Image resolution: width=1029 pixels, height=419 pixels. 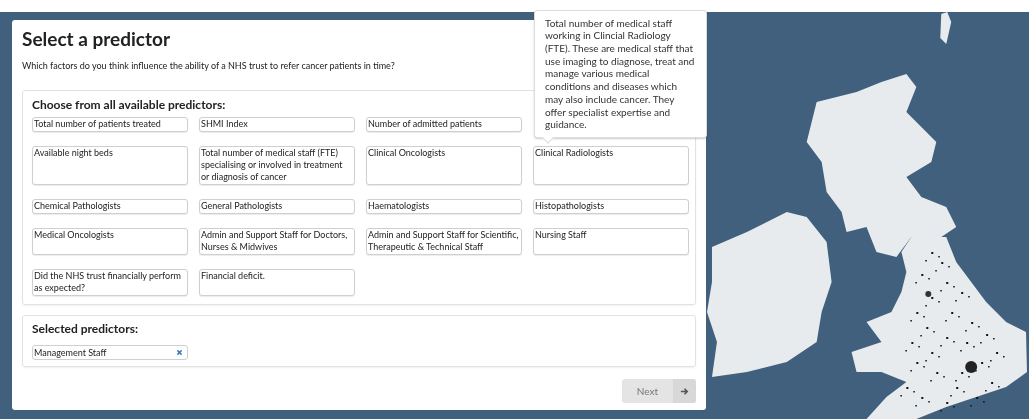 I want to click on arrow-right-icon, so click(x=684, y=391).